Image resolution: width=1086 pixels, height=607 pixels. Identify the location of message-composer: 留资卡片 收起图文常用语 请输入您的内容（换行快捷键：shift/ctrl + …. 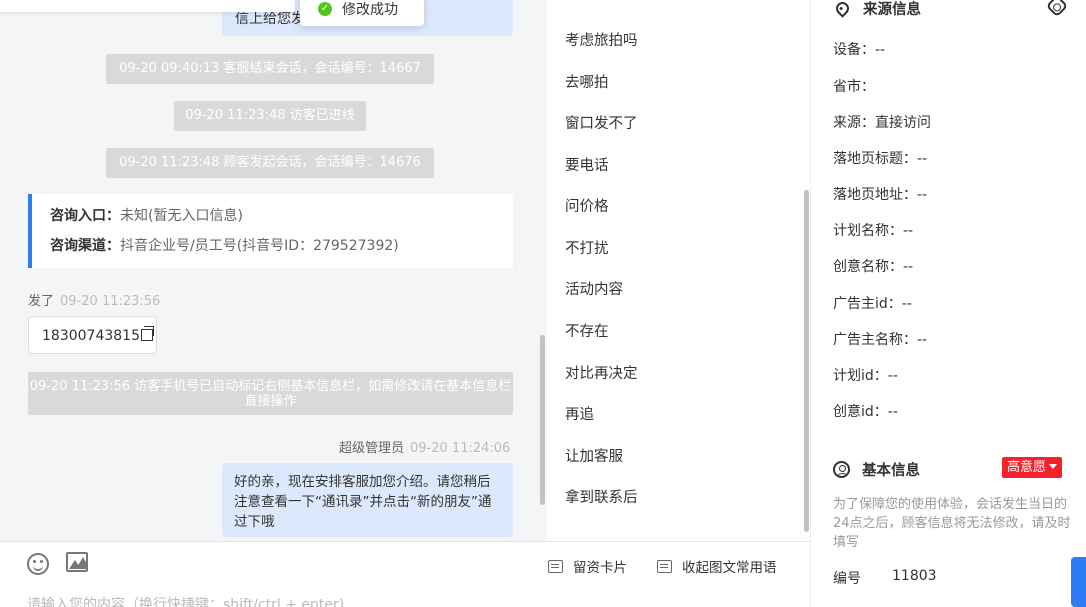
(405, 574).